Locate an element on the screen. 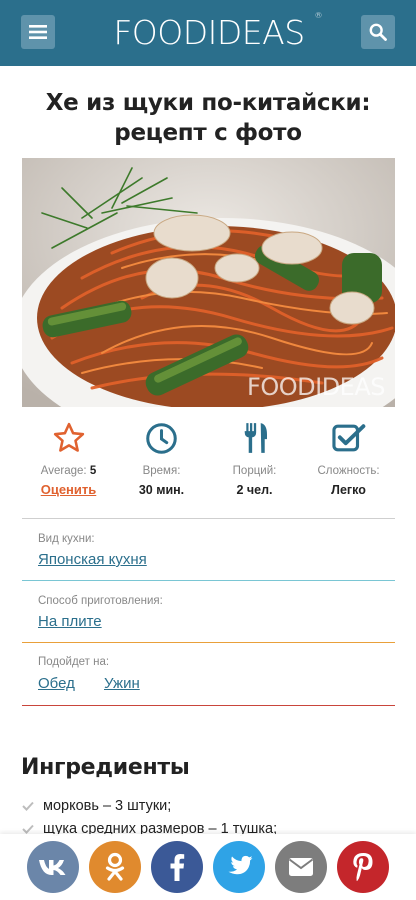 This screenshot has width=416, height=900. time-value: 30 мин. is located at coordinates (161, 490).